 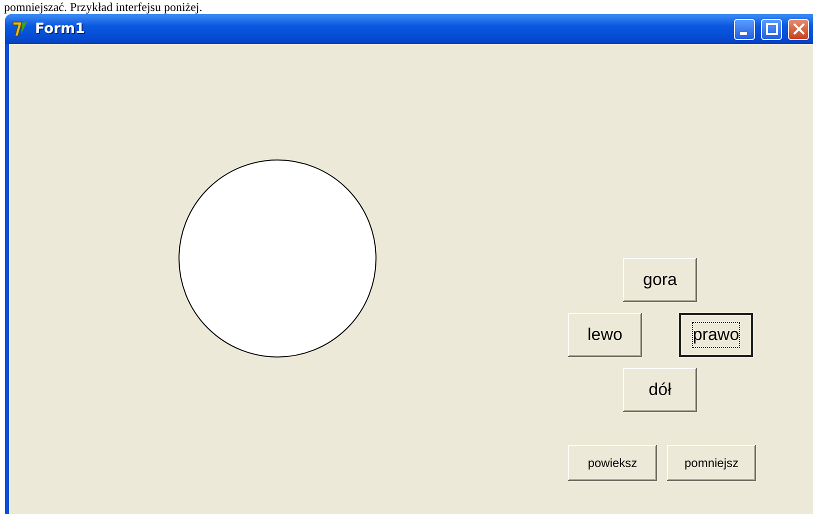 What do you see at coordinates (711, 463) in the screenshot?
I see `form-button: pomniejsz` at bounding box center [711, 463].